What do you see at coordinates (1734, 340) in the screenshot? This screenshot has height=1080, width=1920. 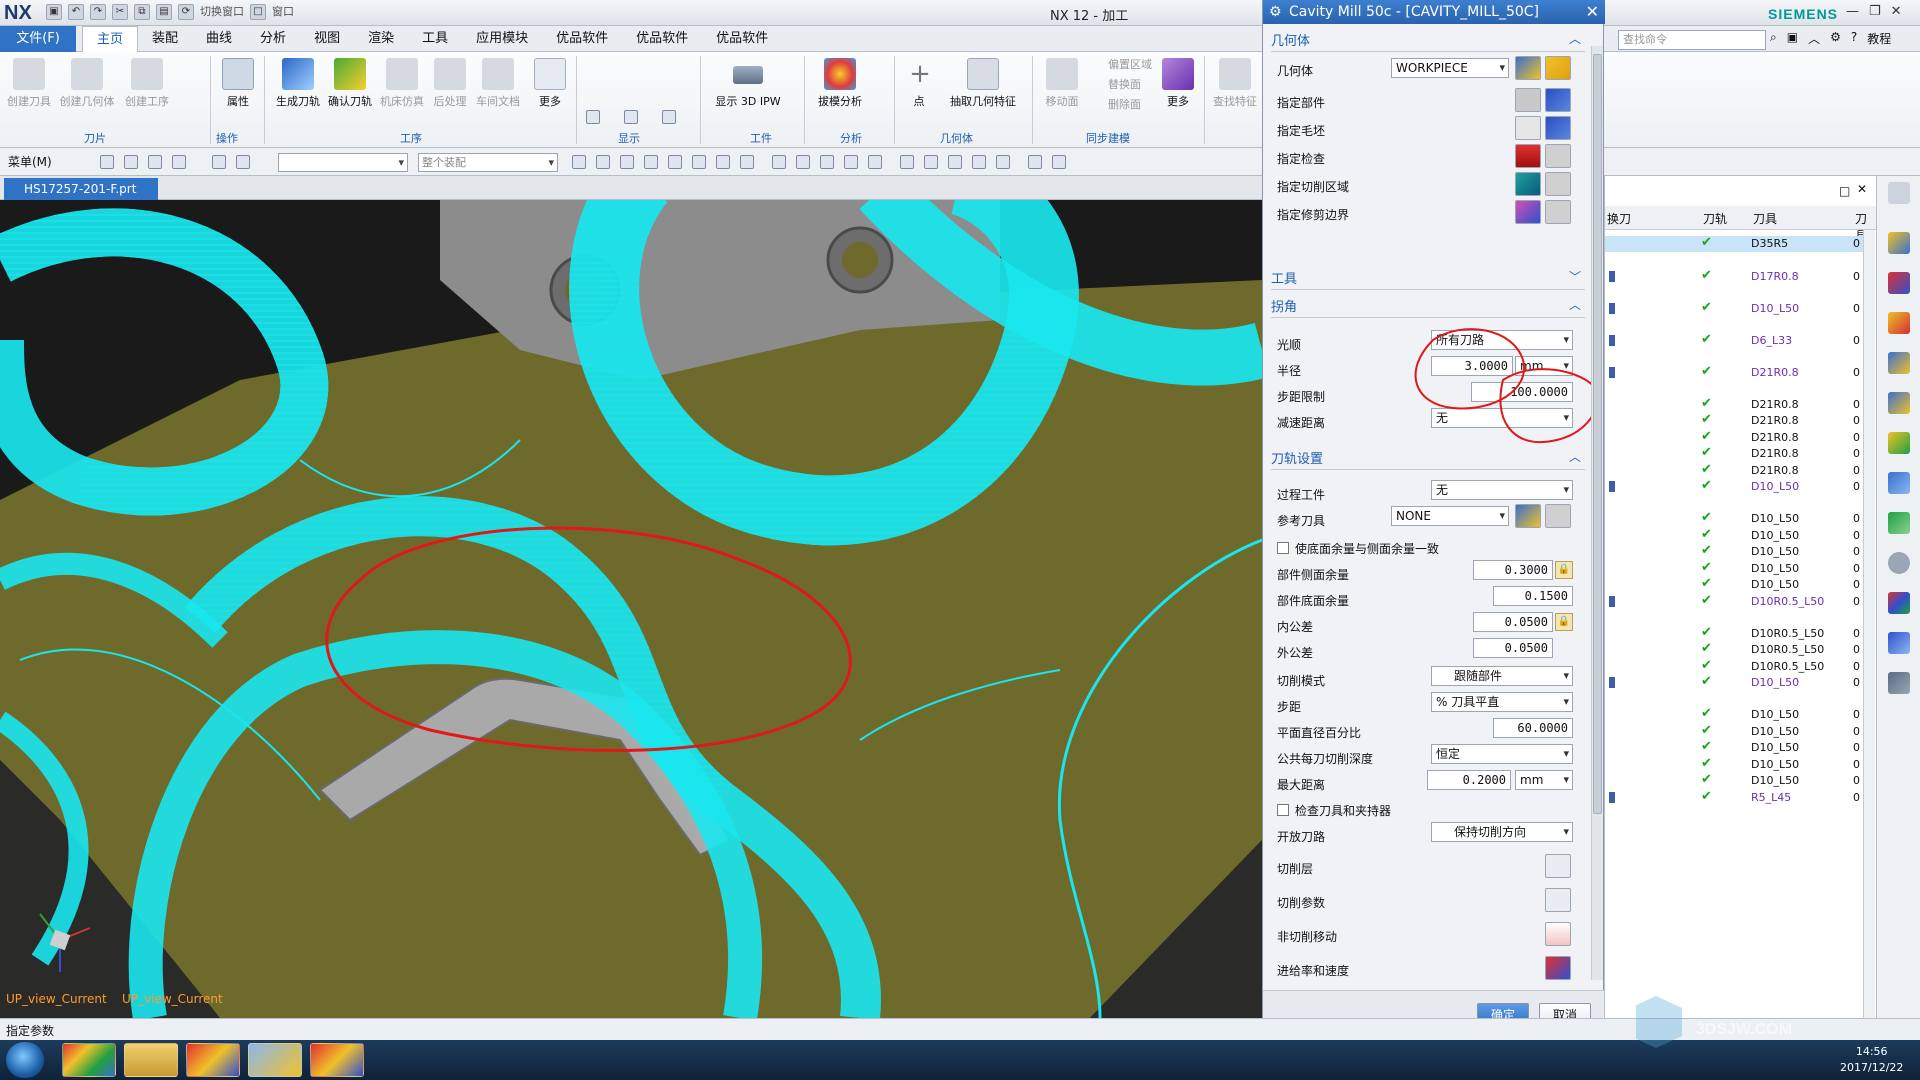 I see `navigator-row: ✔ D6_L33 0` at bounding box center [1734, 340].